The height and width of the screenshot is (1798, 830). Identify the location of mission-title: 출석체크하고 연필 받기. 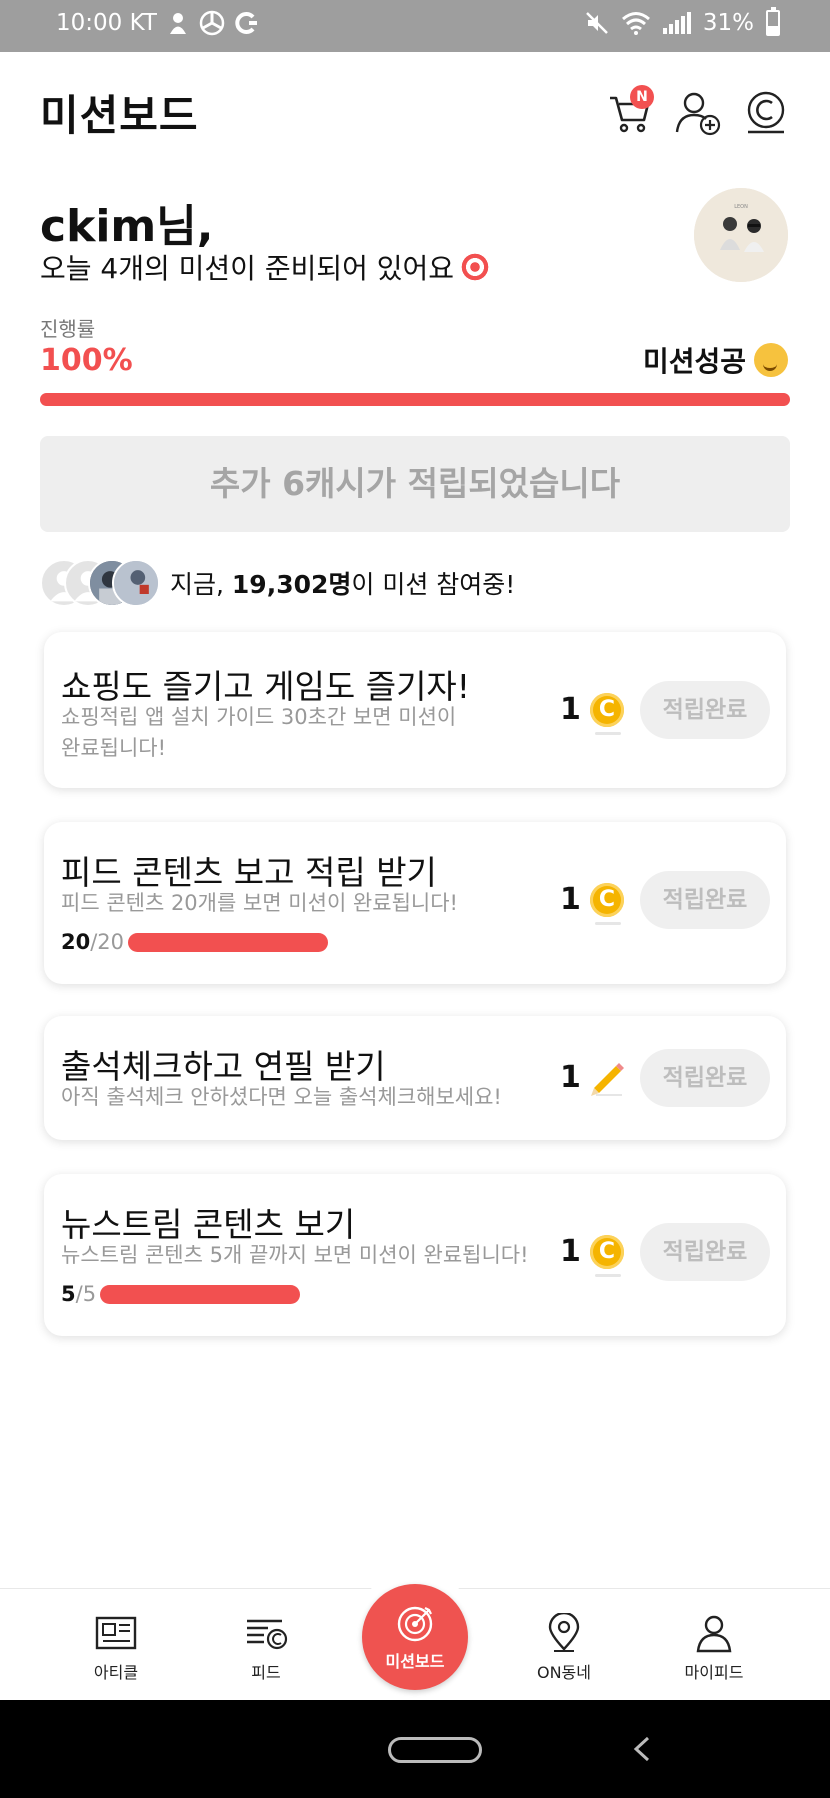
(223, 1066).